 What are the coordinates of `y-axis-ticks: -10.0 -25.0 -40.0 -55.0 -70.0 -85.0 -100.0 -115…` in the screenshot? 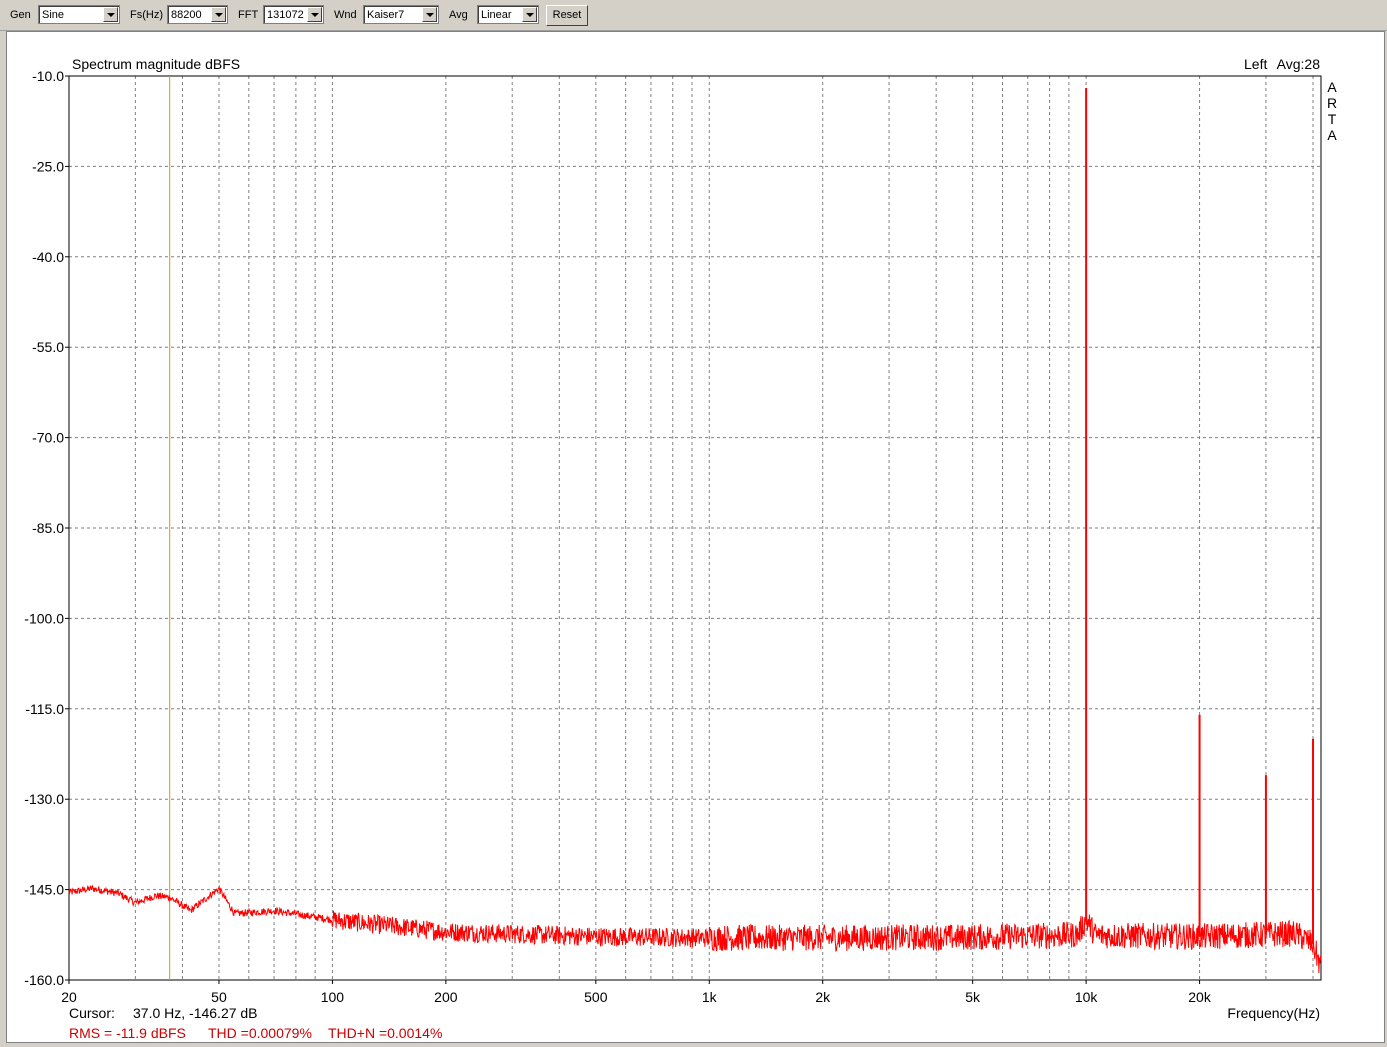 It's located at (46, 528).